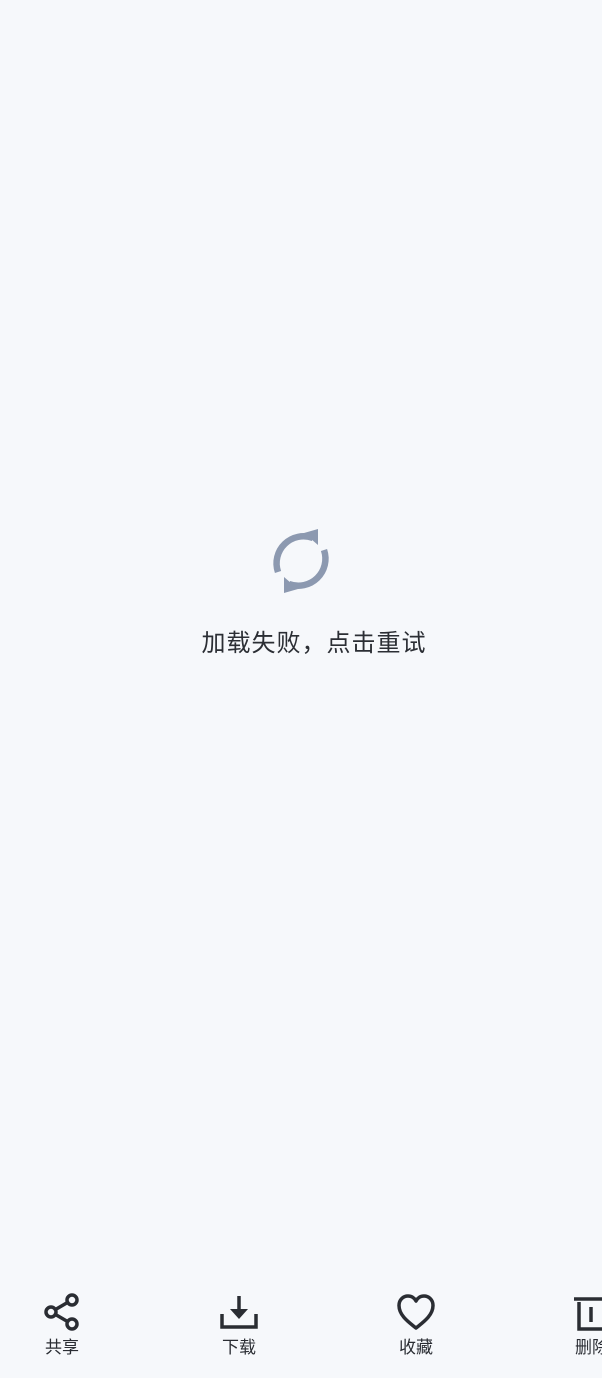 The width and height of the screenshot is (602, 1378). I want to click on load-failed-retry-text: 加载失败，点击重试, so click(301, 643).